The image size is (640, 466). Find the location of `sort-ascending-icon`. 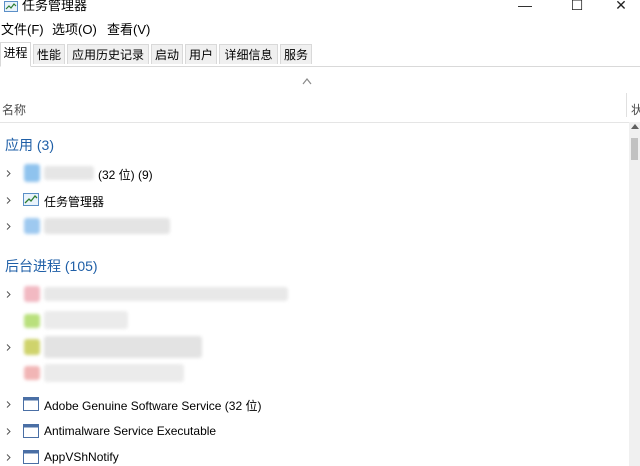

sort-ascending-icon is located at coordinates (307, 81).